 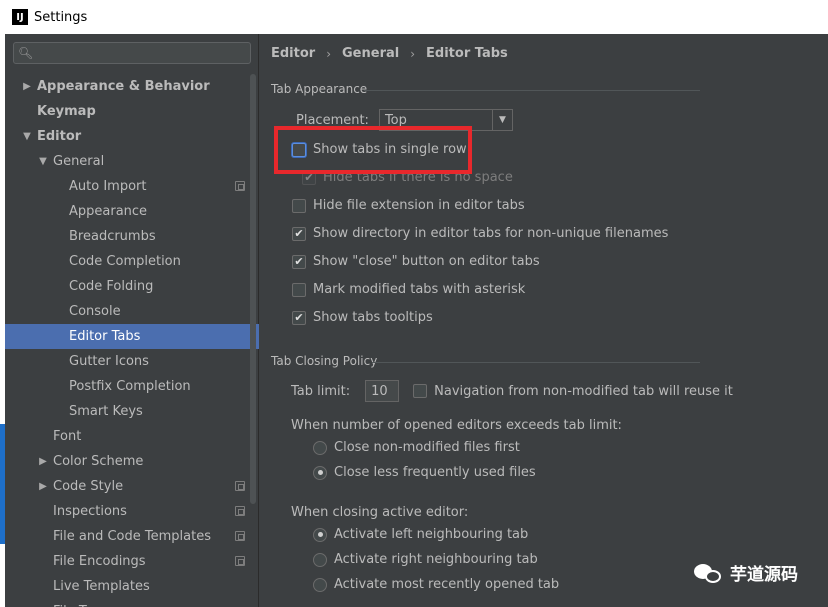 I want to click on tab-closing-title: Tab Closing Policy, so click(x=324, y=361).